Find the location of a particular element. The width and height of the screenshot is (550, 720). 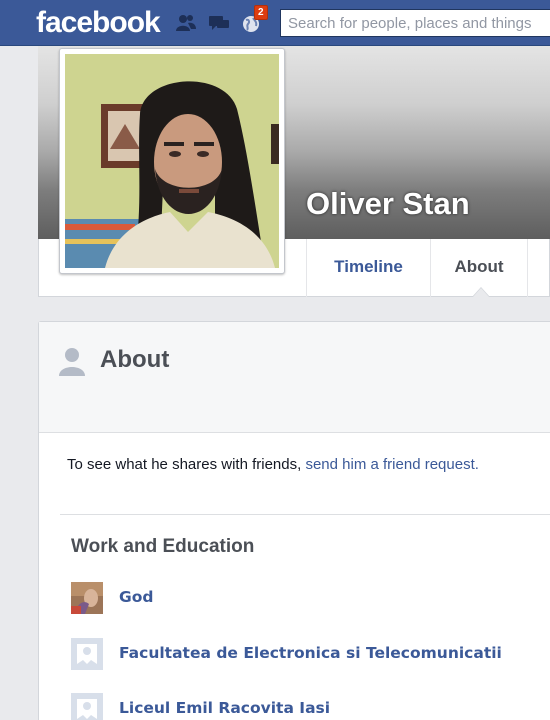

list-item: Liceul Emil Racovita Iasi is located at coordinates (306, 706).